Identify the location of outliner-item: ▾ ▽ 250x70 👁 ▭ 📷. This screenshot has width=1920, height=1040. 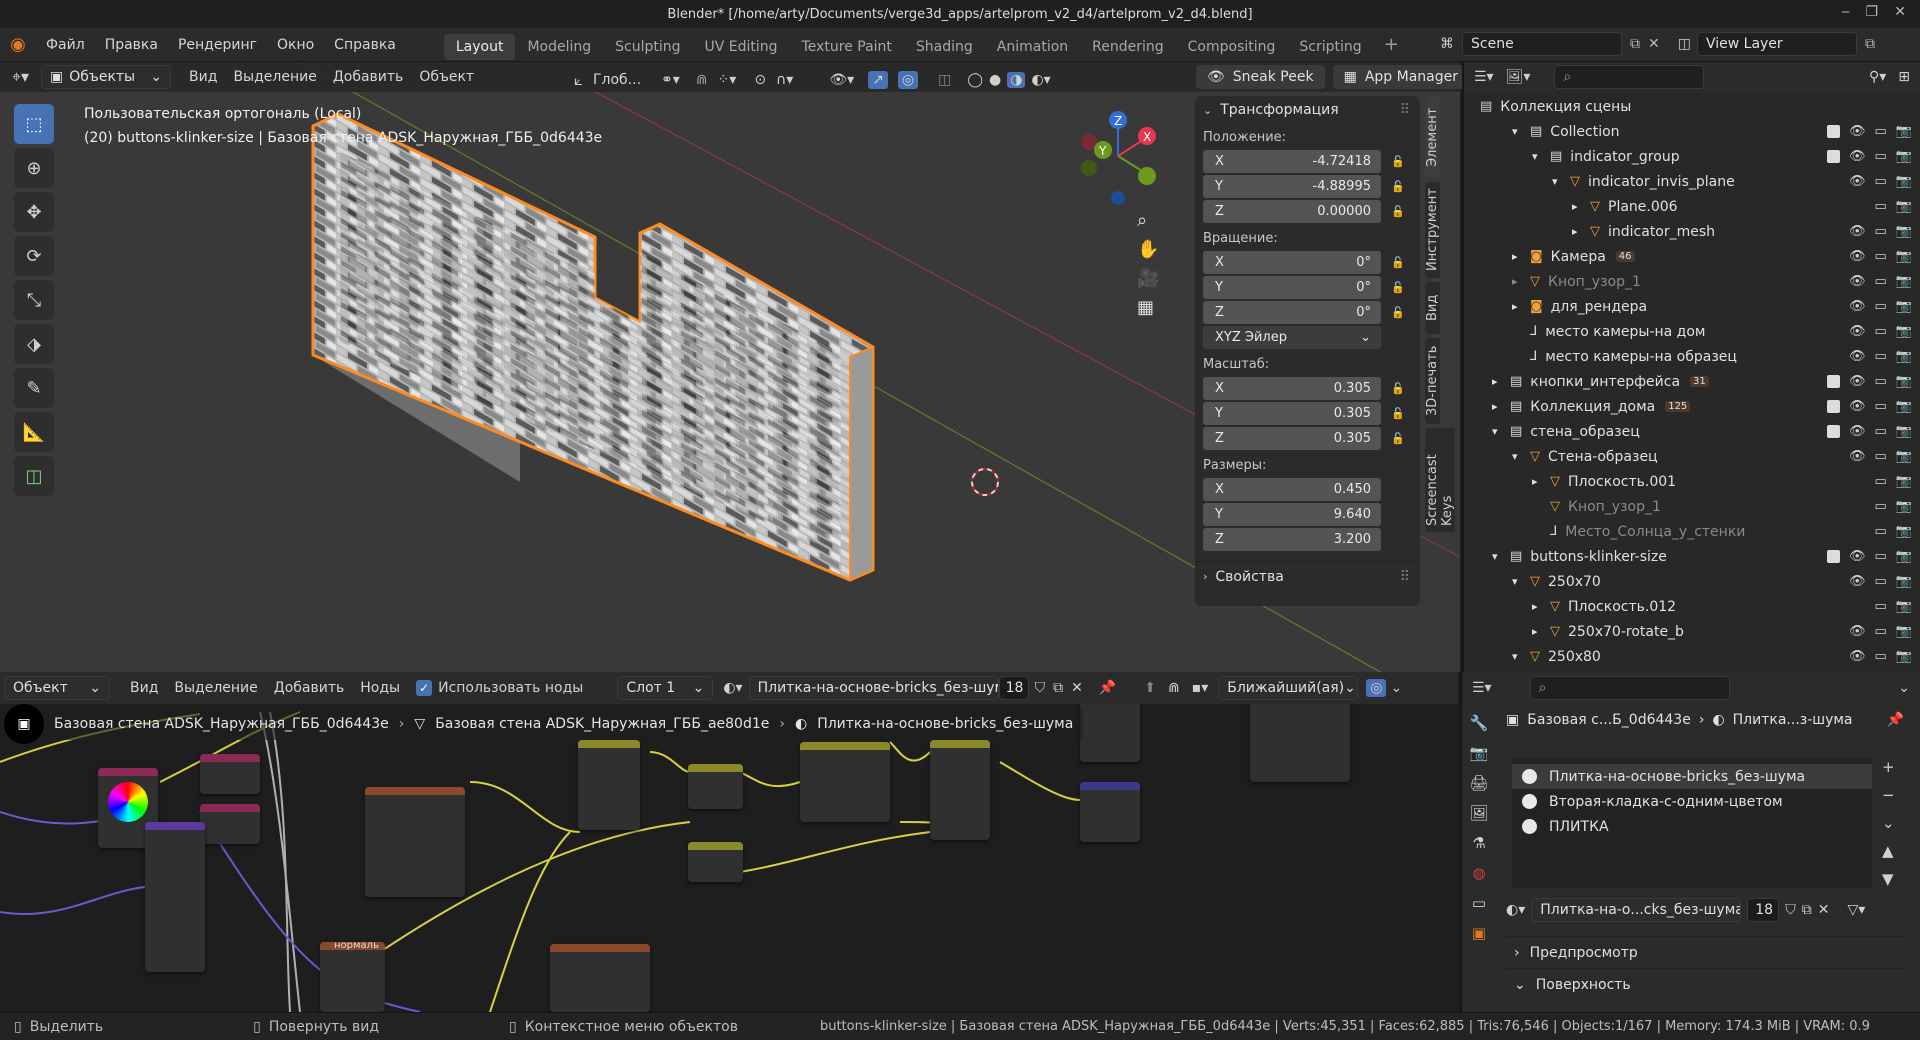
(1692, 581).